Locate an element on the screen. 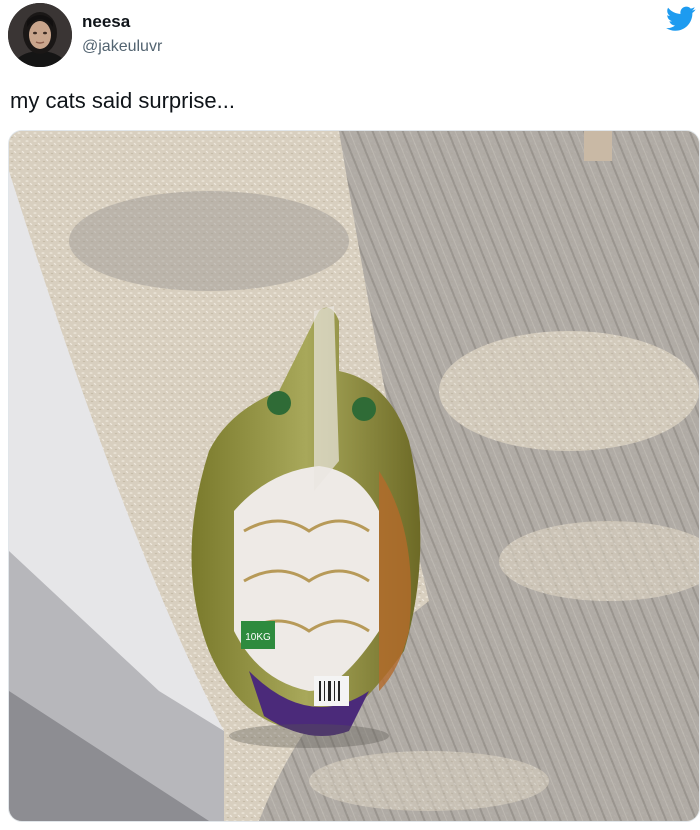 Image resolution: width=700 pixels, height=830 pixels. user-handle: @jakeuluvr is located at coordinates (122, 47).